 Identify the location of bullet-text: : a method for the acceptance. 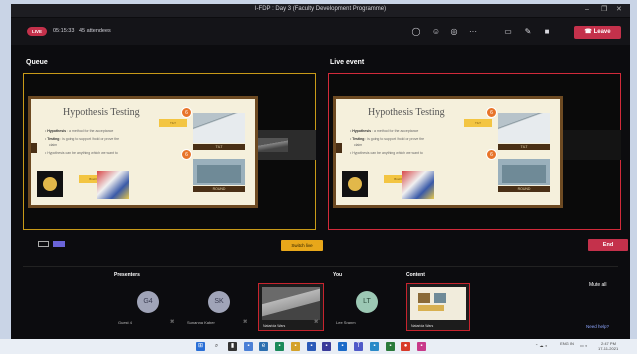
(395, 131).